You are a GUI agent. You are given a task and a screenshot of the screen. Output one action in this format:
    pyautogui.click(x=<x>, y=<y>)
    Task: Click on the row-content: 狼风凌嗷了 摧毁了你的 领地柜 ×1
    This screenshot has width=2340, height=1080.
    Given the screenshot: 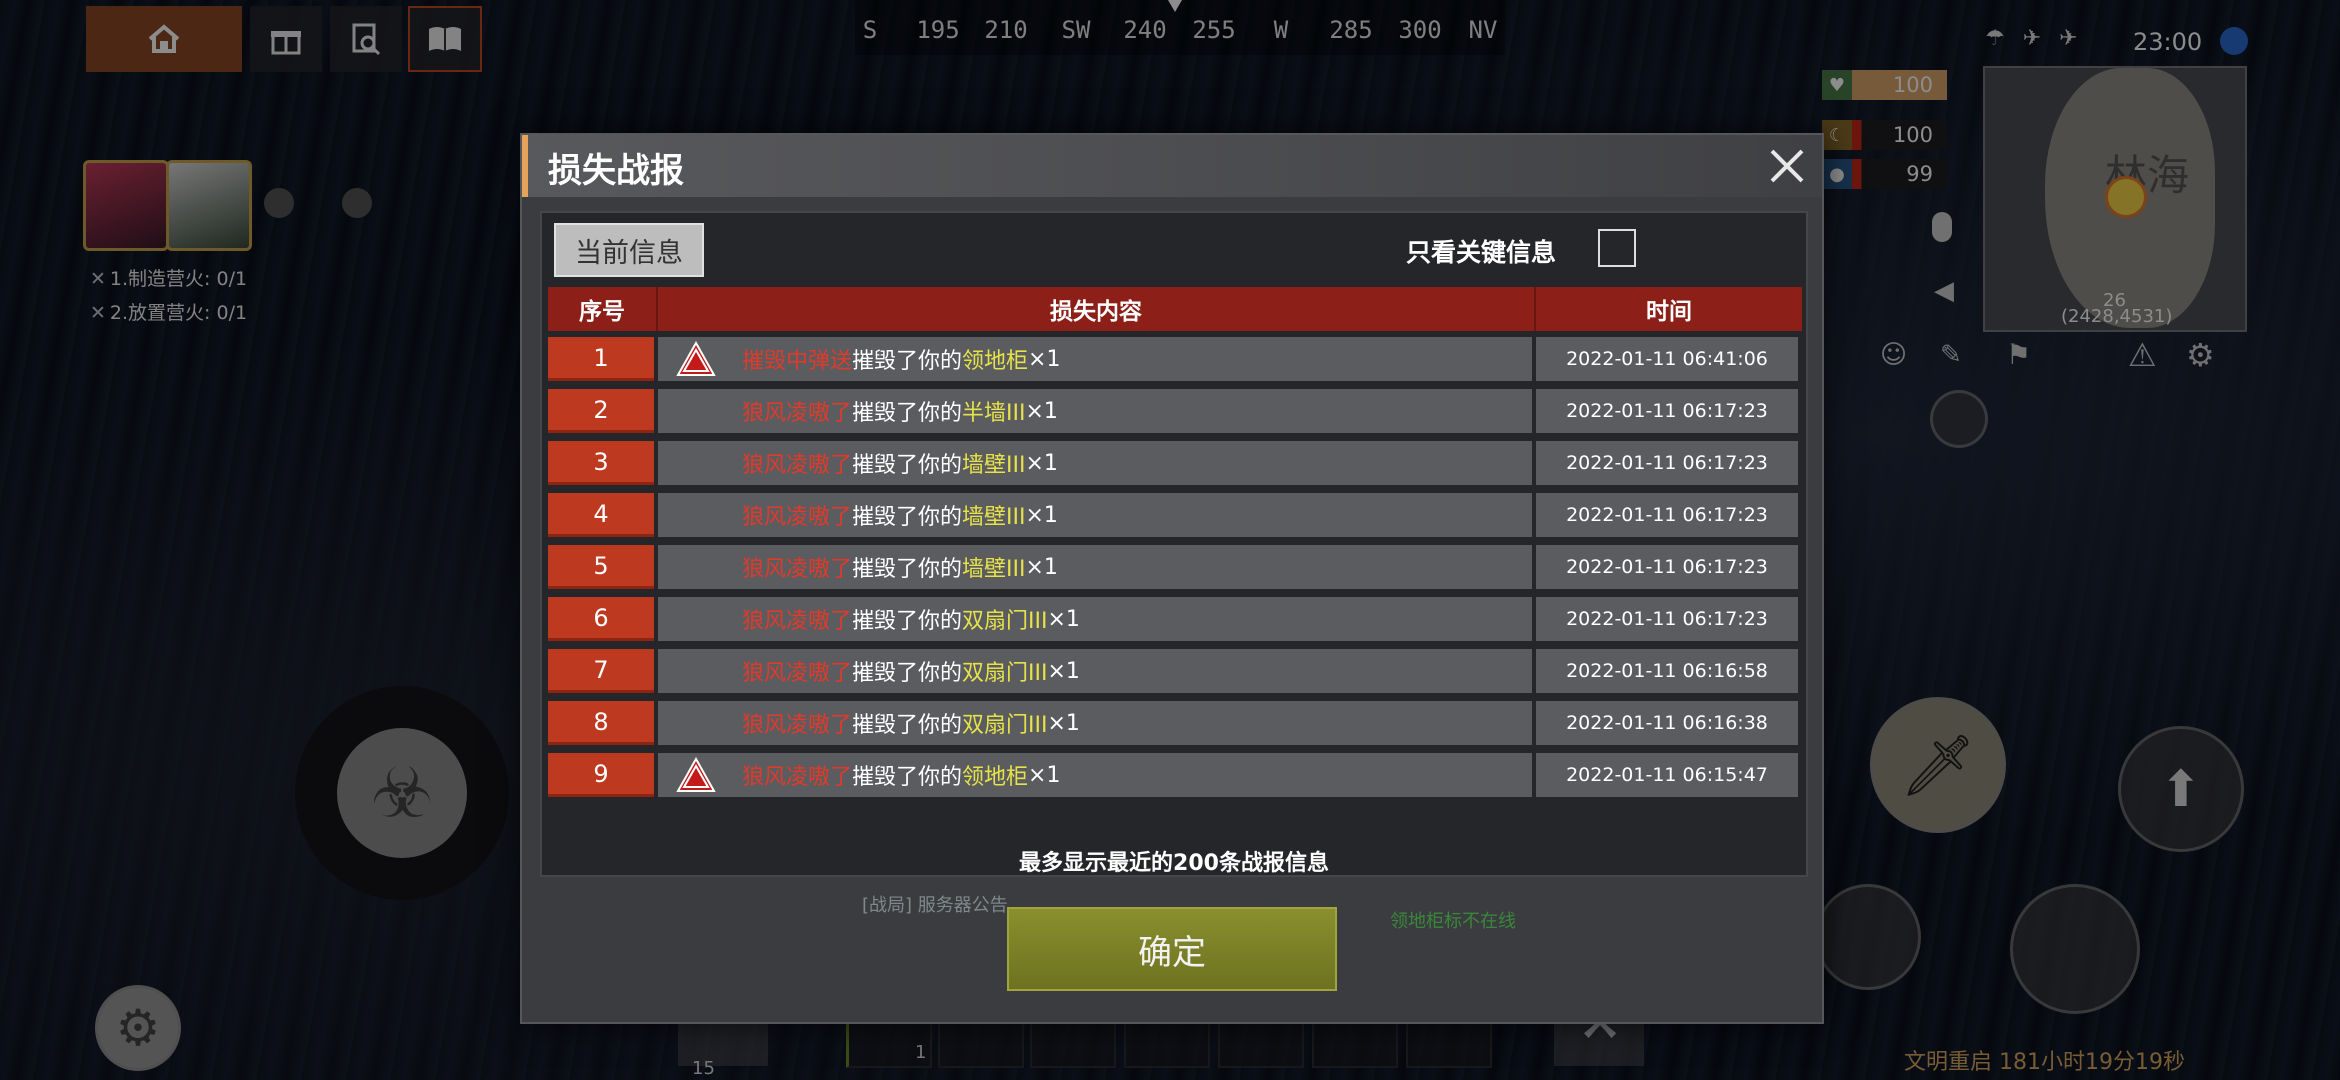 What is the action you would take?
    pyautogui.click(x=1095, y=775)
    